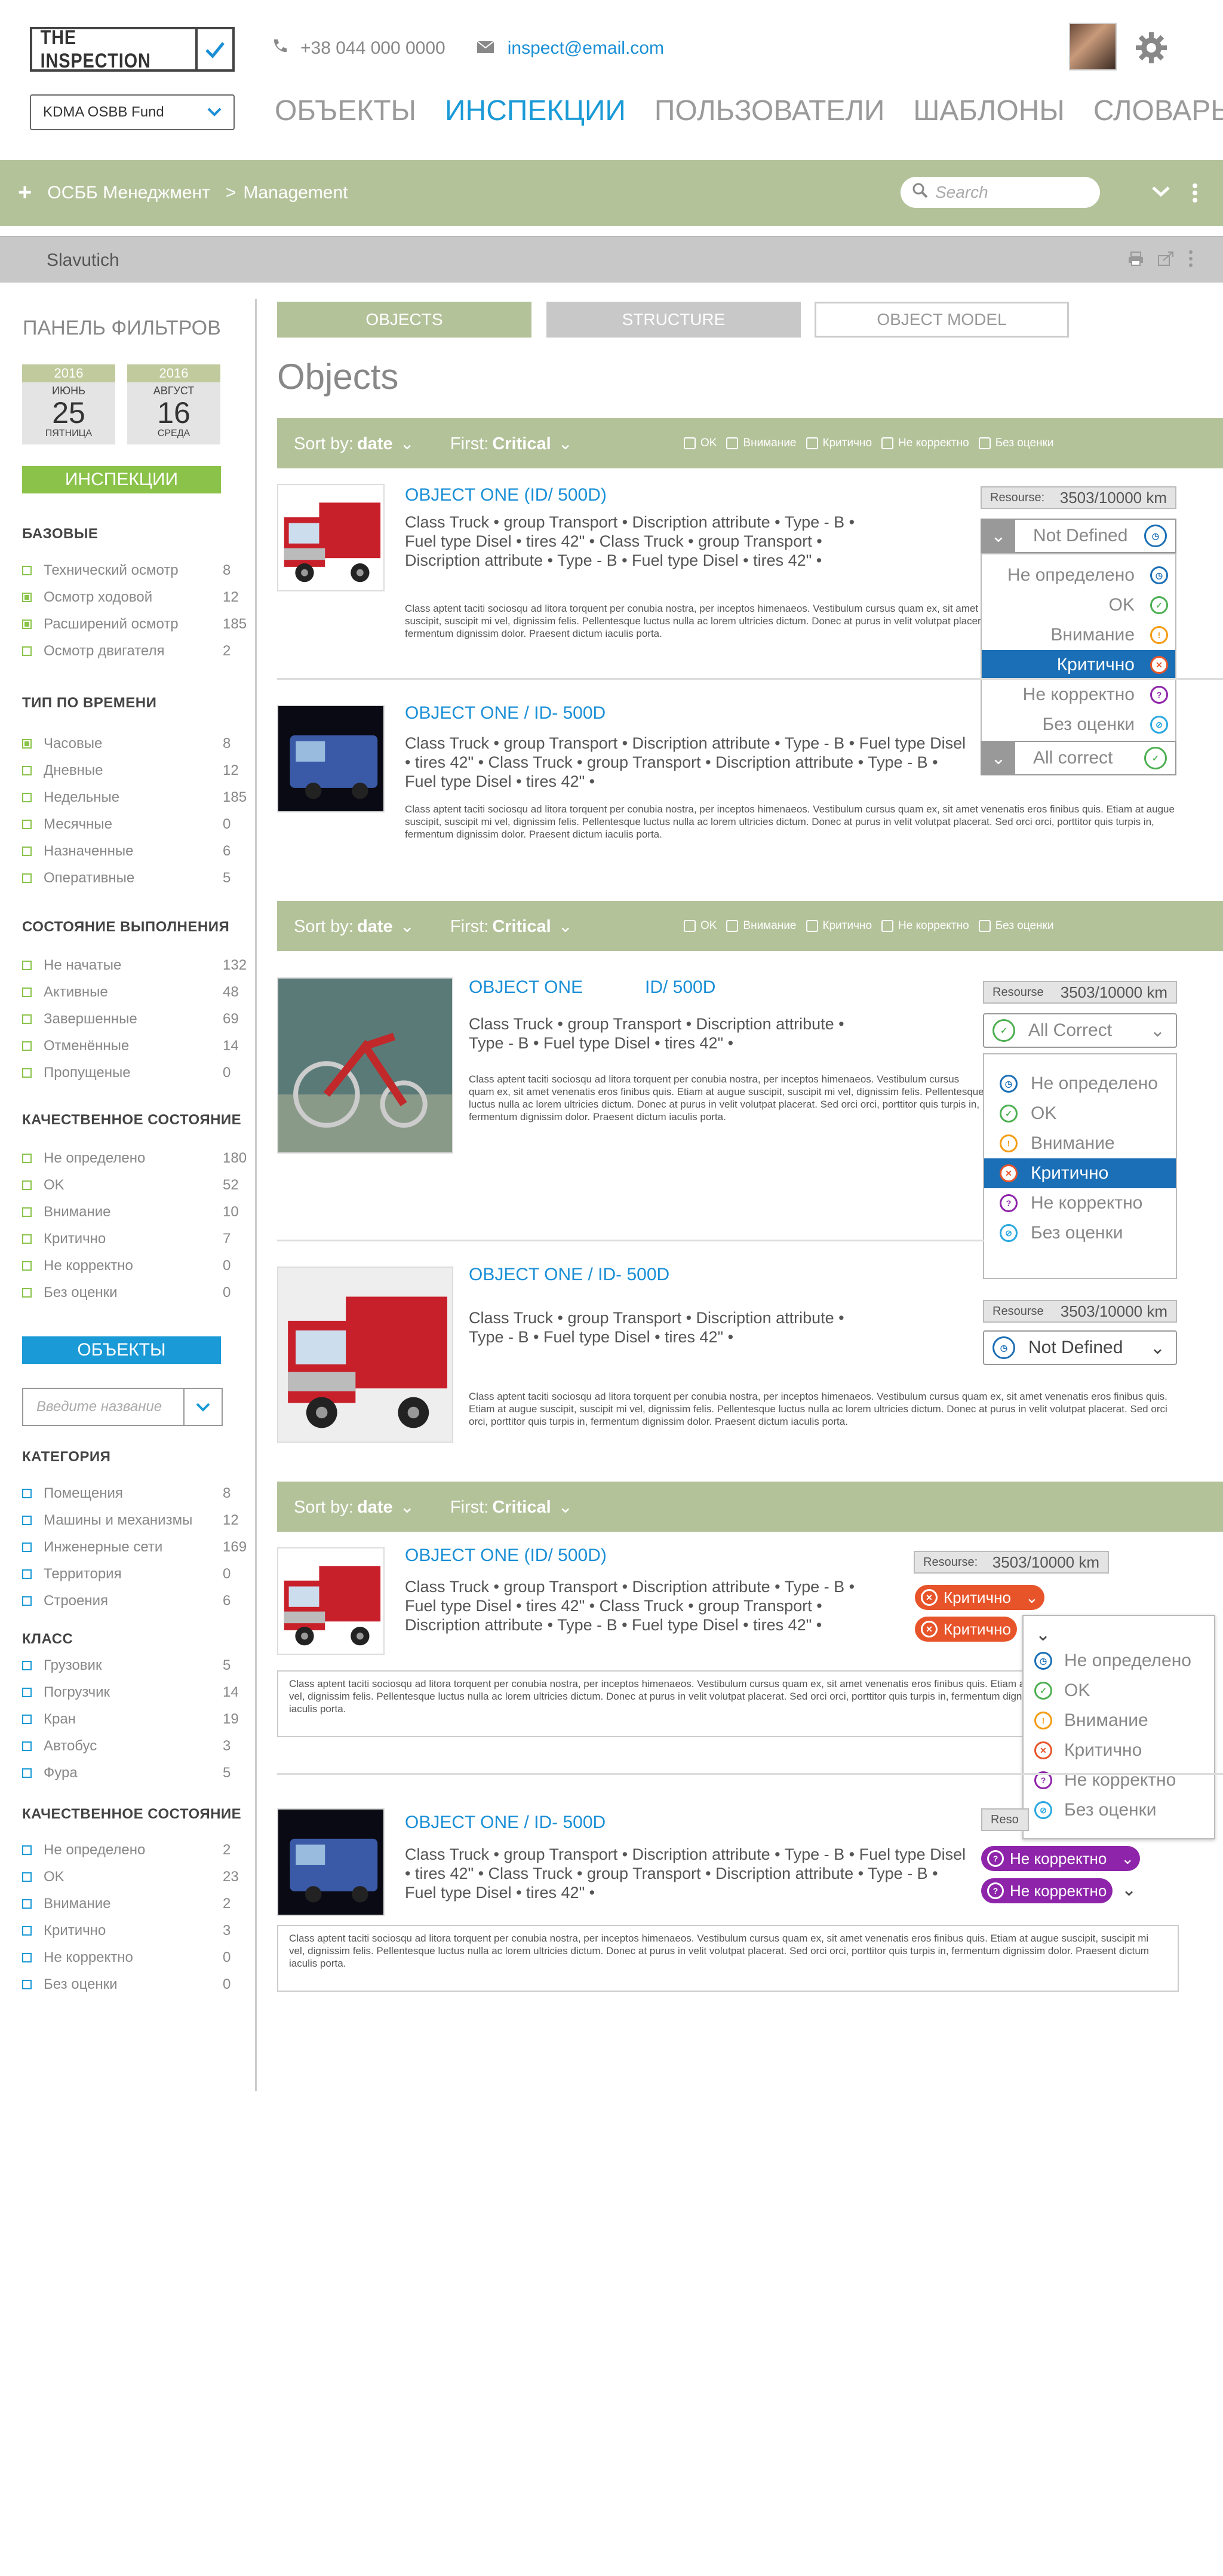 The image size is (1223, 2576). What do you see at coordinates (132, 1773) in the screenshot?
I see `filter-item: Фура 5` at bounding box center [132, 1773].